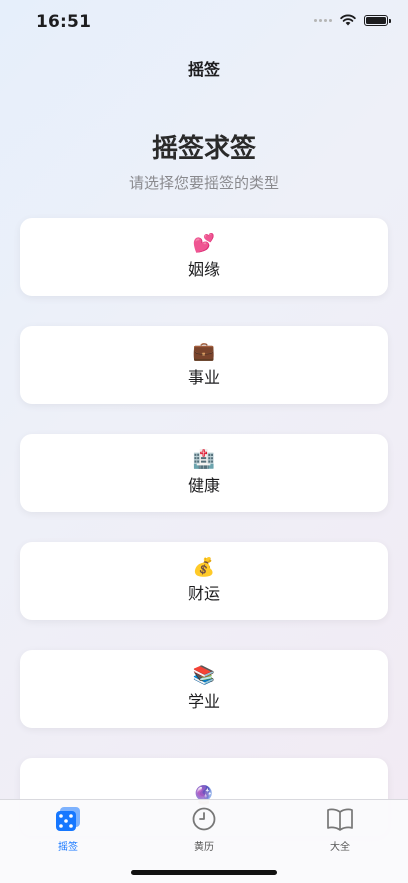  Describe the element at coordinates (204, 872) in the screenshot. I see `home-indicator` at that location.